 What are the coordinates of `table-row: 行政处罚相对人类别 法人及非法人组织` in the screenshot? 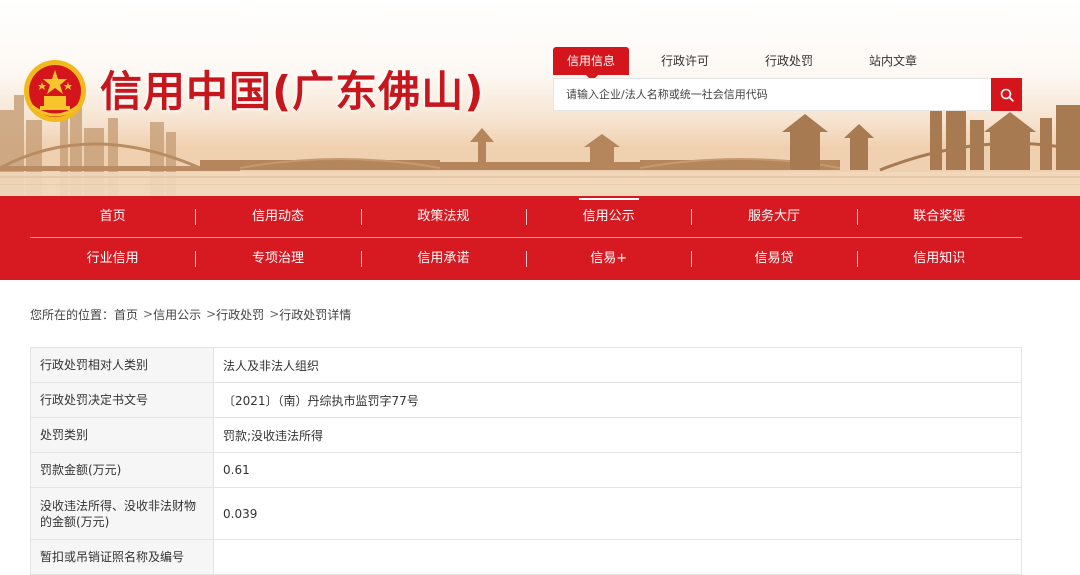 It's located at (526, 365).